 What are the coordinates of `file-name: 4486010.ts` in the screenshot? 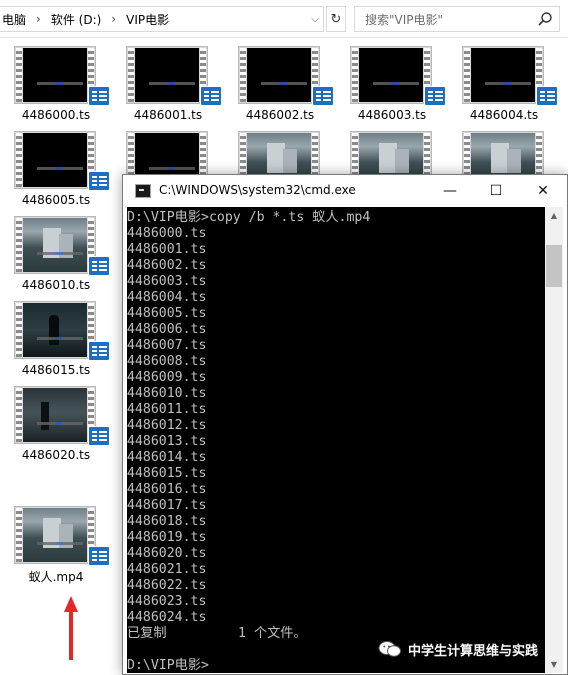 It's located at (56, 285).